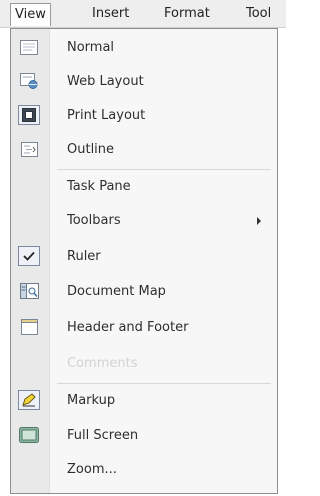 This screenshot has height=496, width=320. What do you see at coordinates (144, 221) in the screenshot?
I see `menu-item-toolbars: Toolbars` at bounding box center [144, 221].